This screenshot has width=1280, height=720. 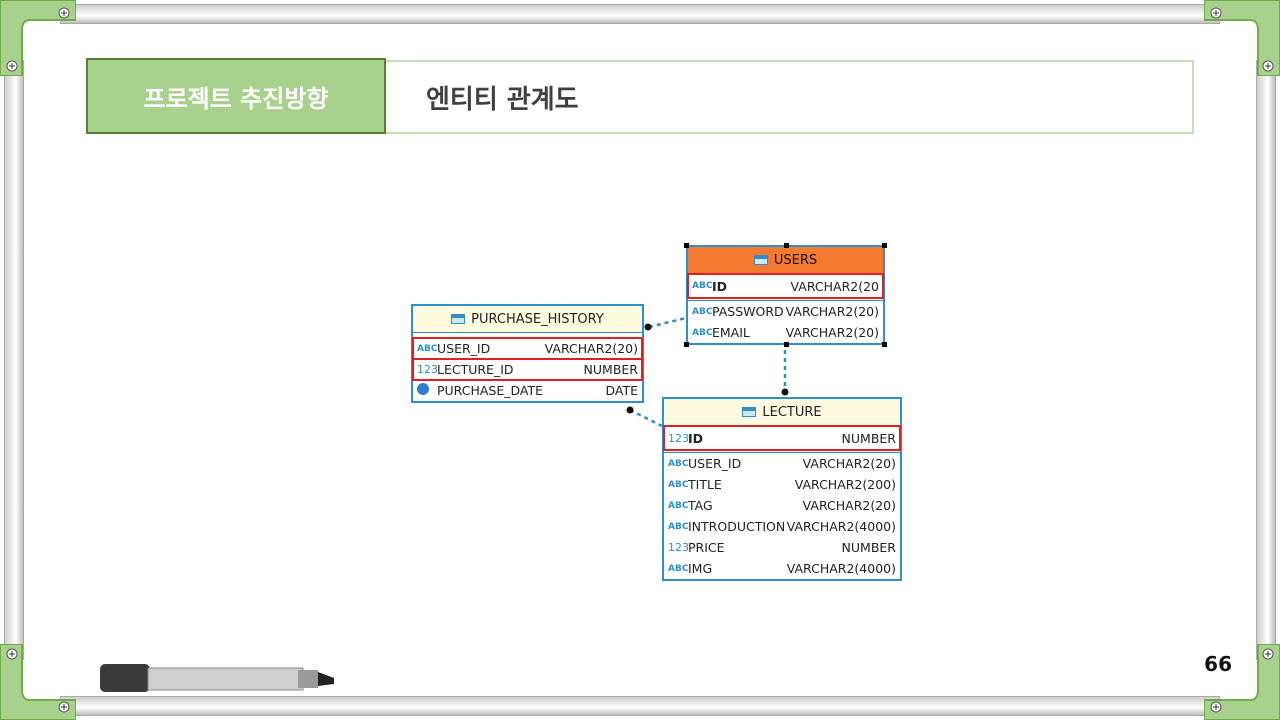 I want to click on column-row: 123 LECTURE_ID NUMBER, so click(x=527, y=369).